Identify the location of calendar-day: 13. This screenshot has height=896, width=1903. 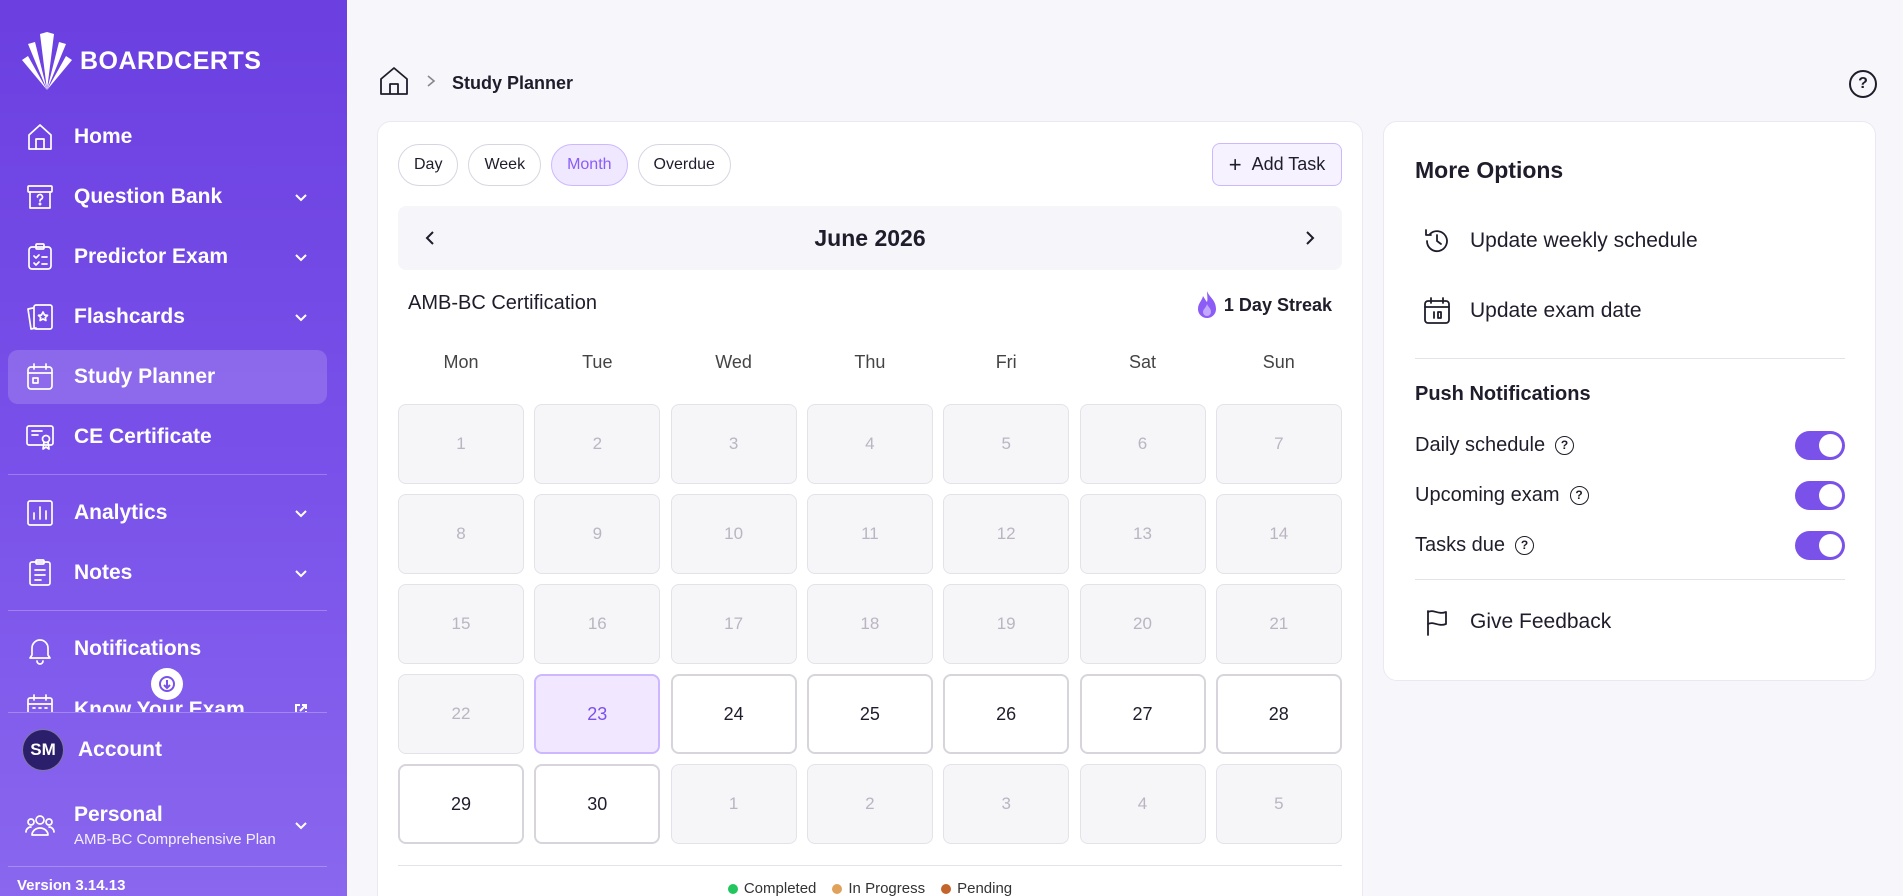
(1142, 534).